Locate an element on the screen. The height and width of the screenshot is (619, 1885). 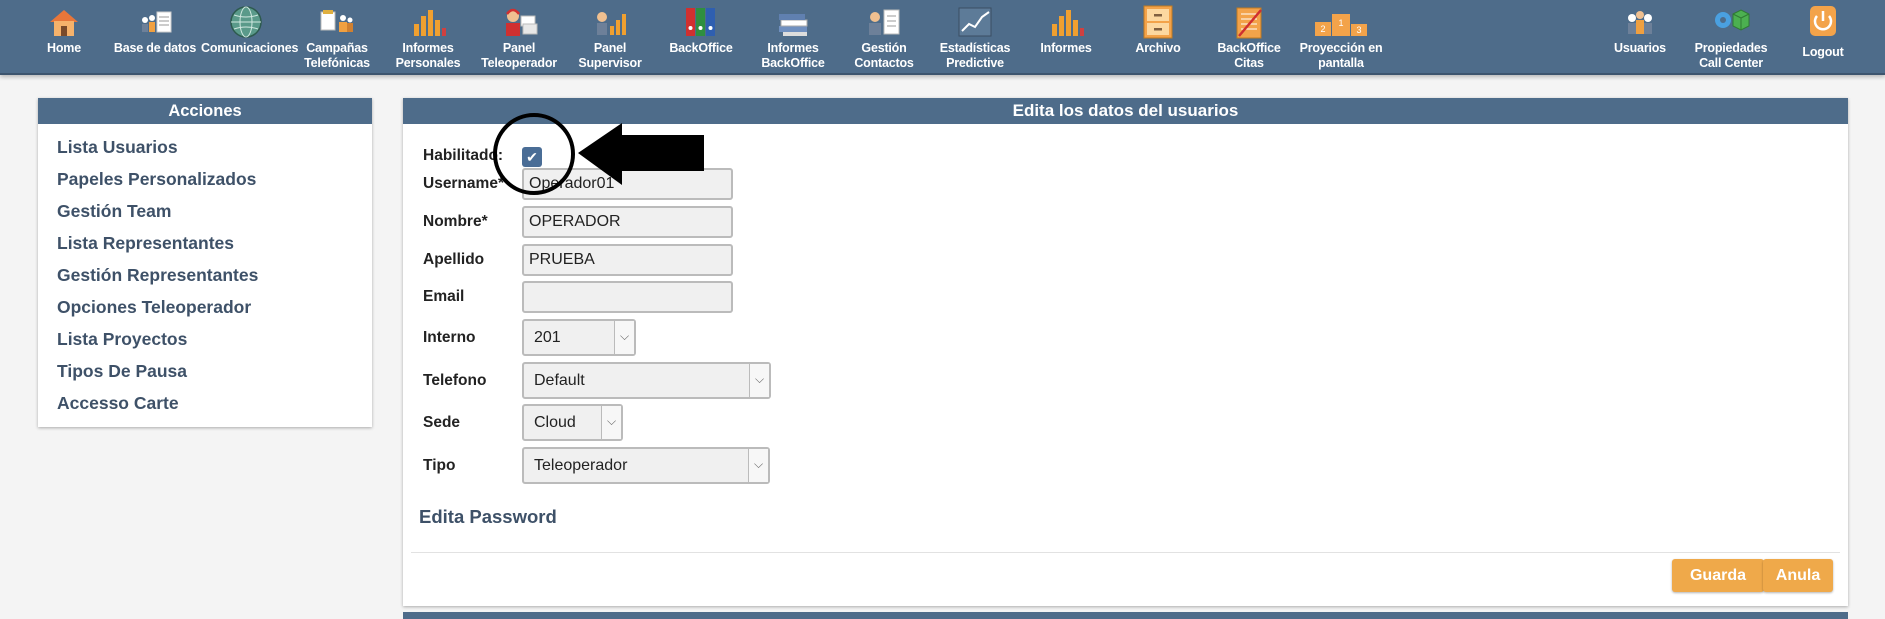
nav-informes-personales-label: Informes Personales is located at coordinates (428, 55).